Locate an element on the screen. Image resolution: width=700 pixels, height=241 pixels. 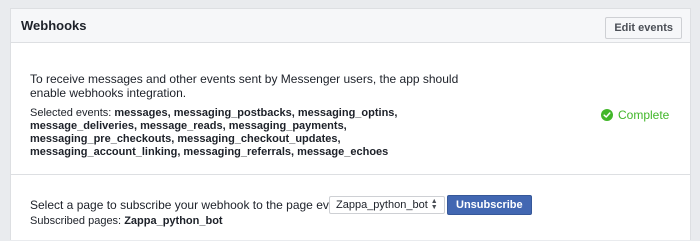
edit-events-button: Edit events is located at coordinates (643, 28).